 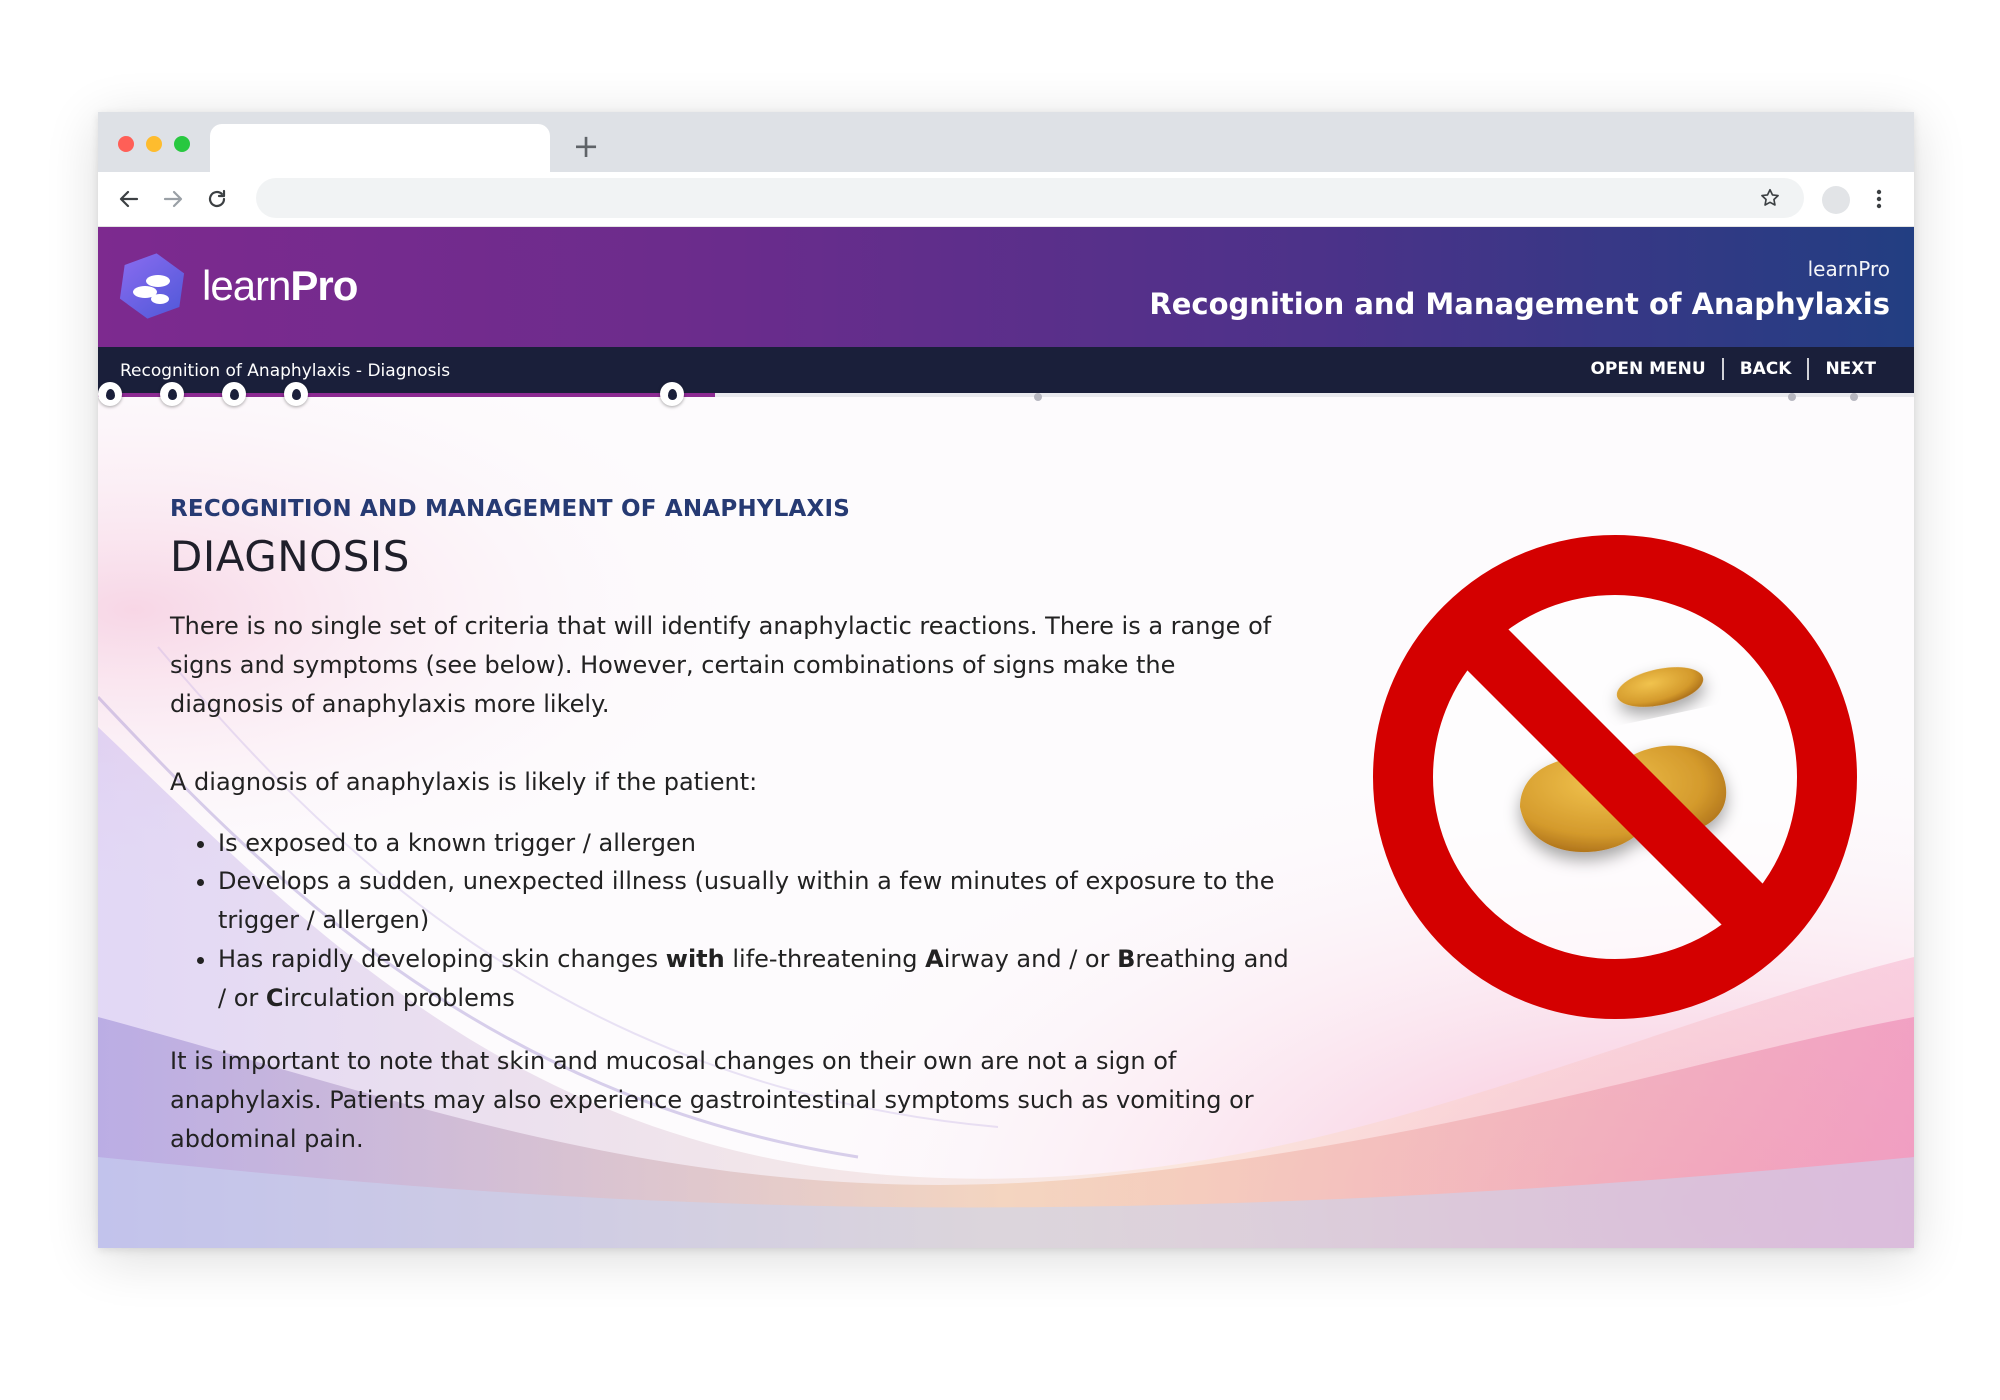 What do you see at coordinates (1766, 369) in the screenshot?
I see `back-button: BACK` at bounding box center [1766, 369].